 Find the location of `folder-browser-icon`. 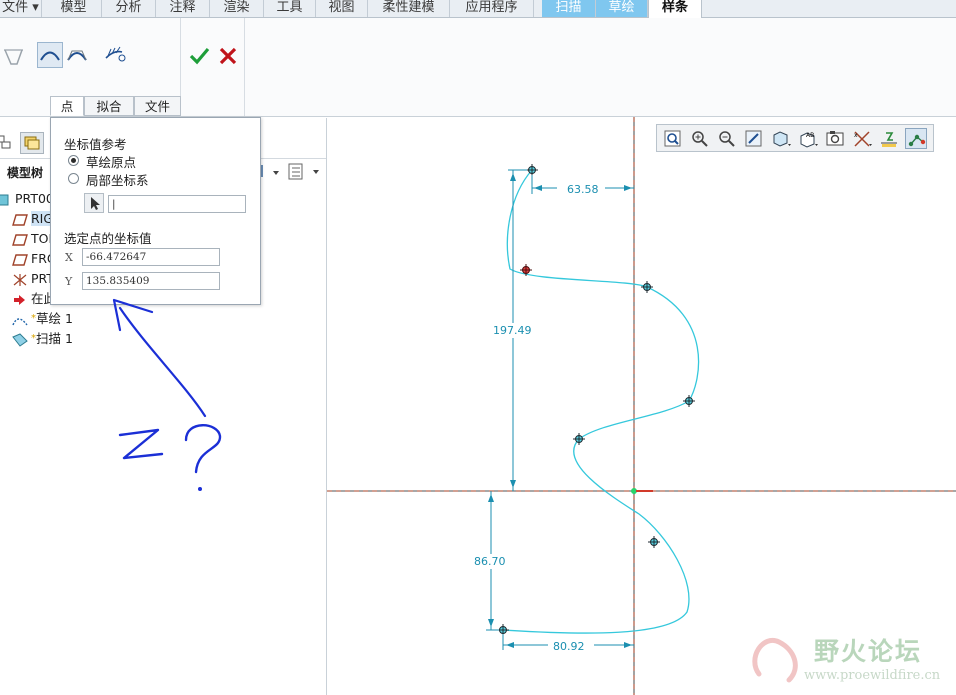

folder-browser-icon is located at coordinates (32, 143).